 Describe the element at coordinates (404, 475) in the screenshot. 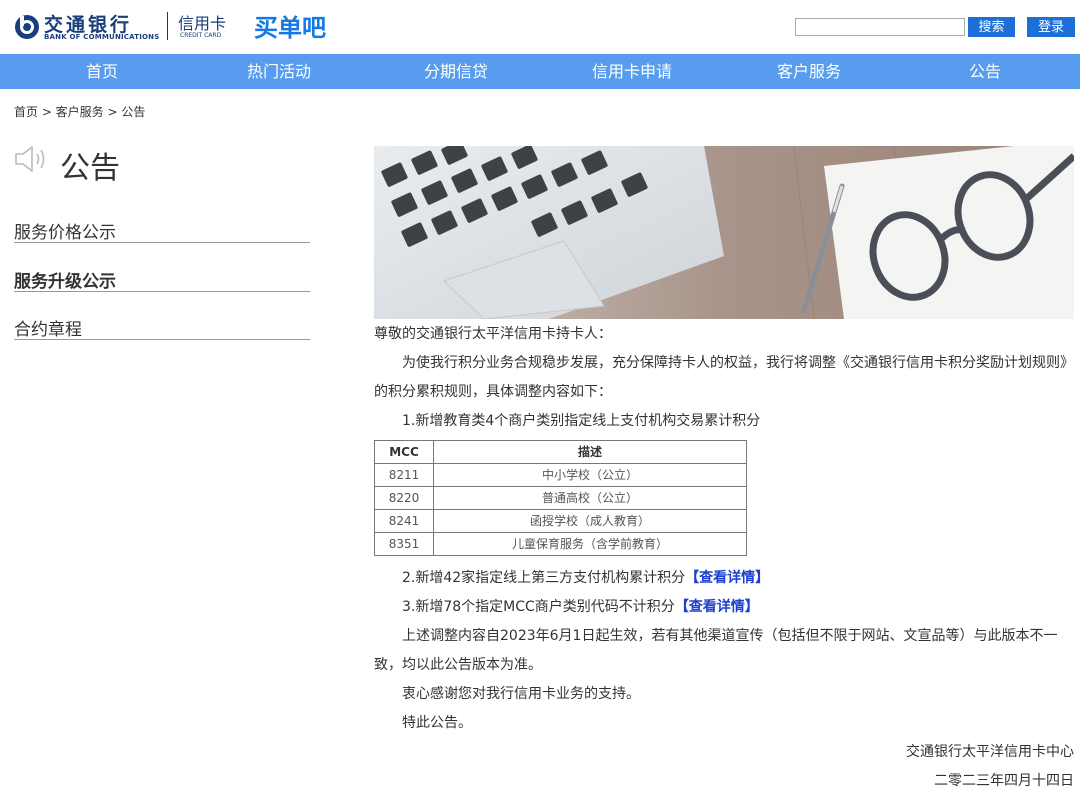

I see `table-cell-mcc: 8211` at that location.